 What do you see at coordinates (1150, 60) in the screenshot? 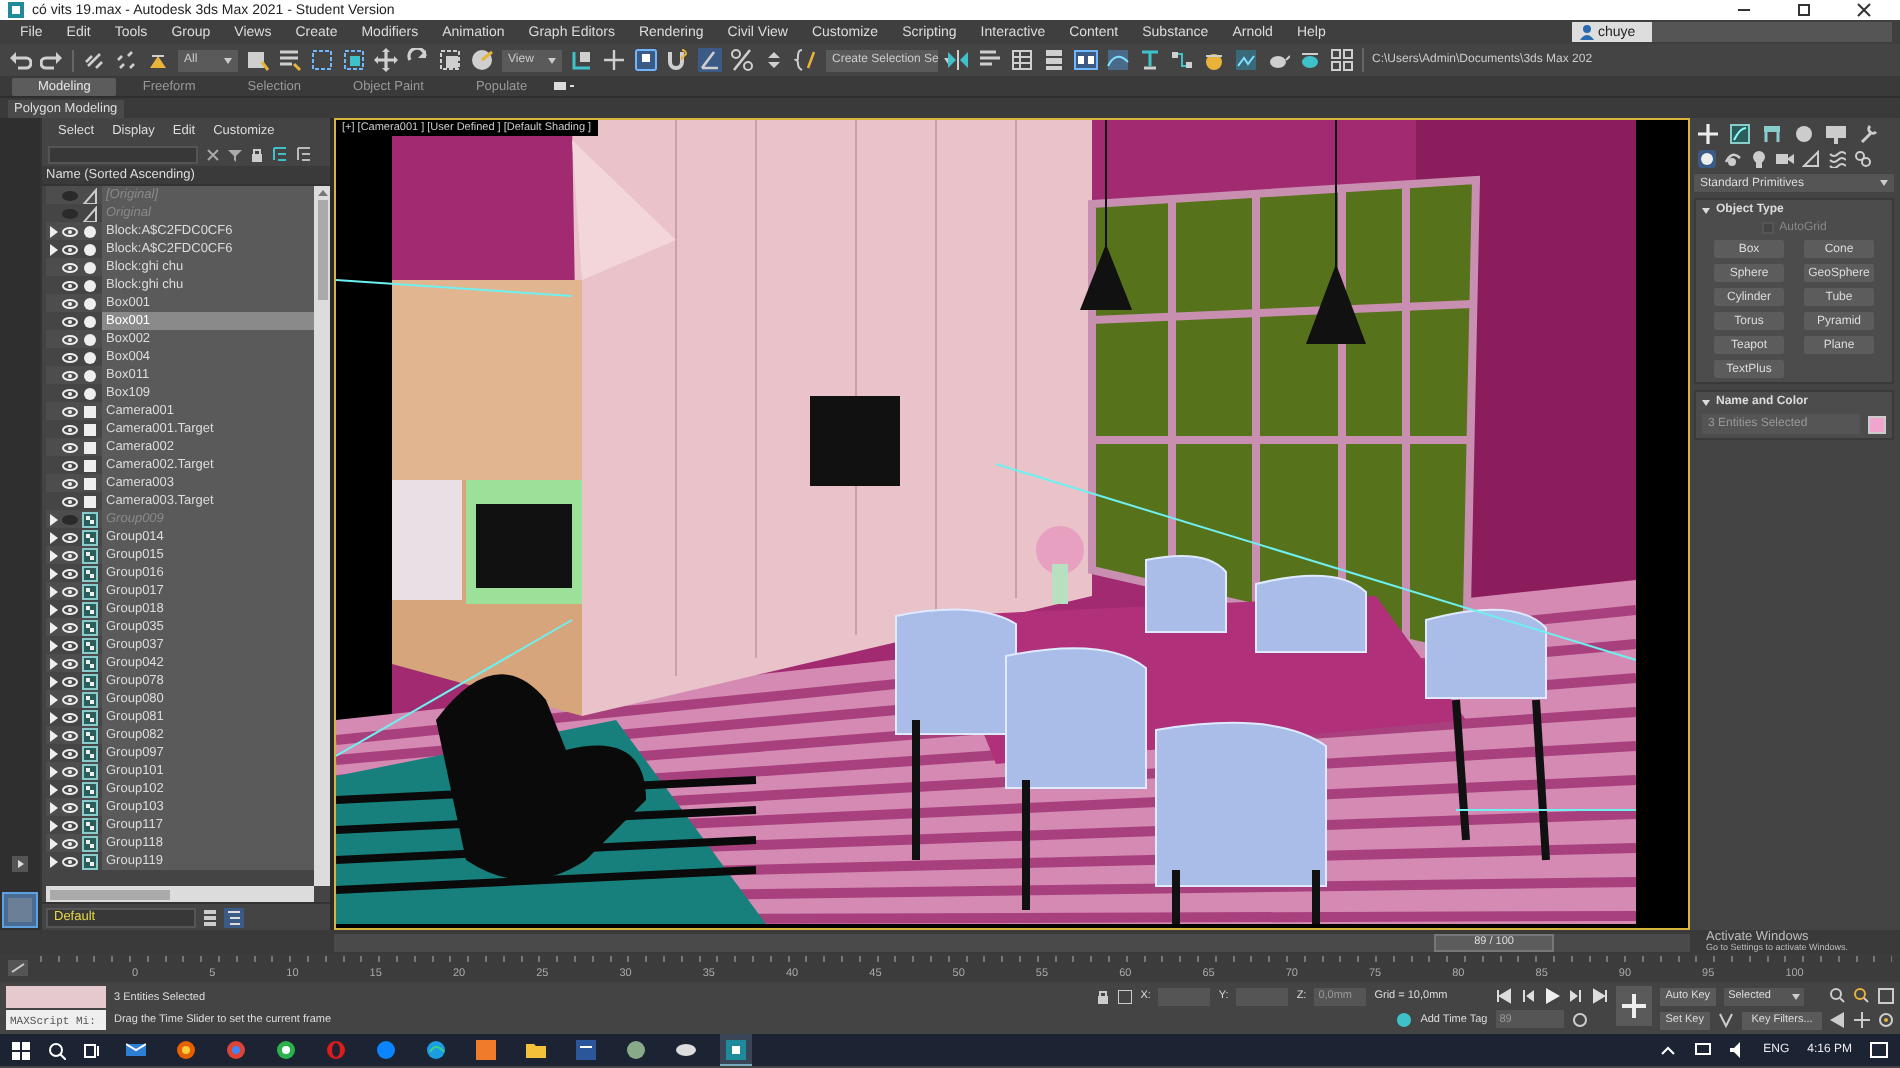
I see `dope-sheet-icon` at bounding box center [1150, 60].